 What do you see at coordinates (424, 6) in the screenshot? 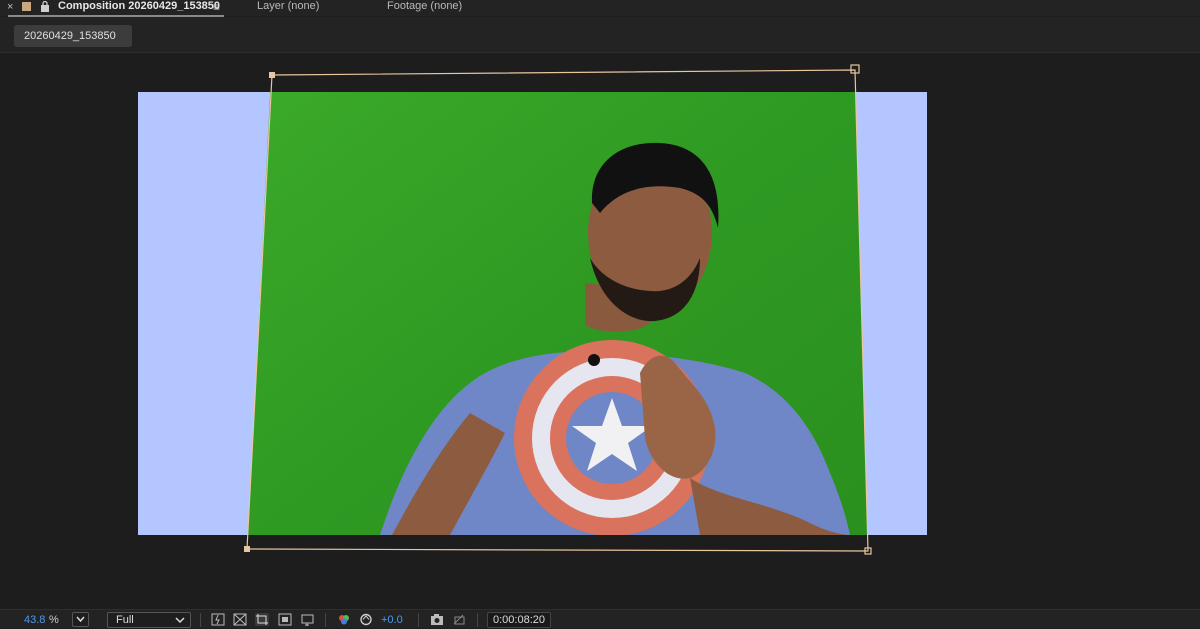
I see `tab-footage: Footage (none)` at bounding box center [424, 6].